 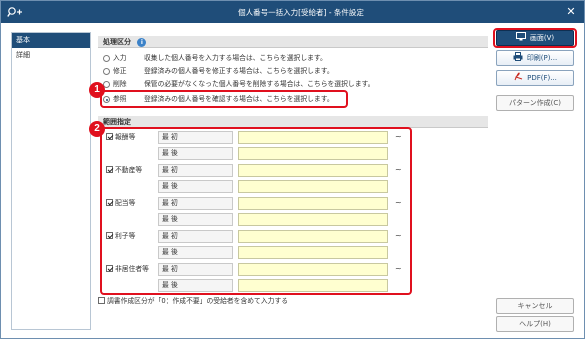 What do you see at coordinates (313, 236) in the screenshot?
I see `first-input-interest` at bounding box center [313, 236].